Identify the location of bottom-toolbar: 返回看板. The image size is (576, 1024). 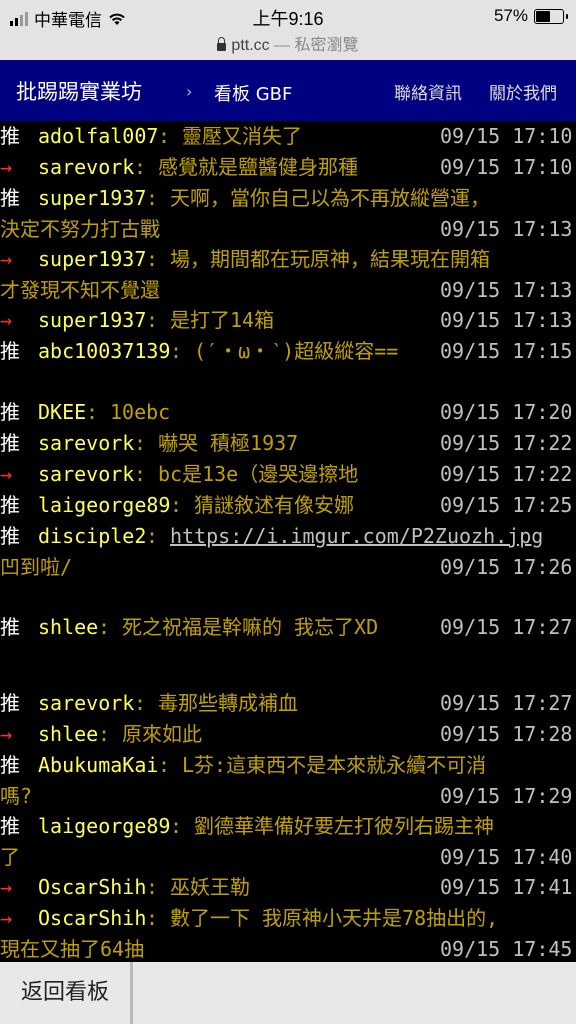
(288, 993).